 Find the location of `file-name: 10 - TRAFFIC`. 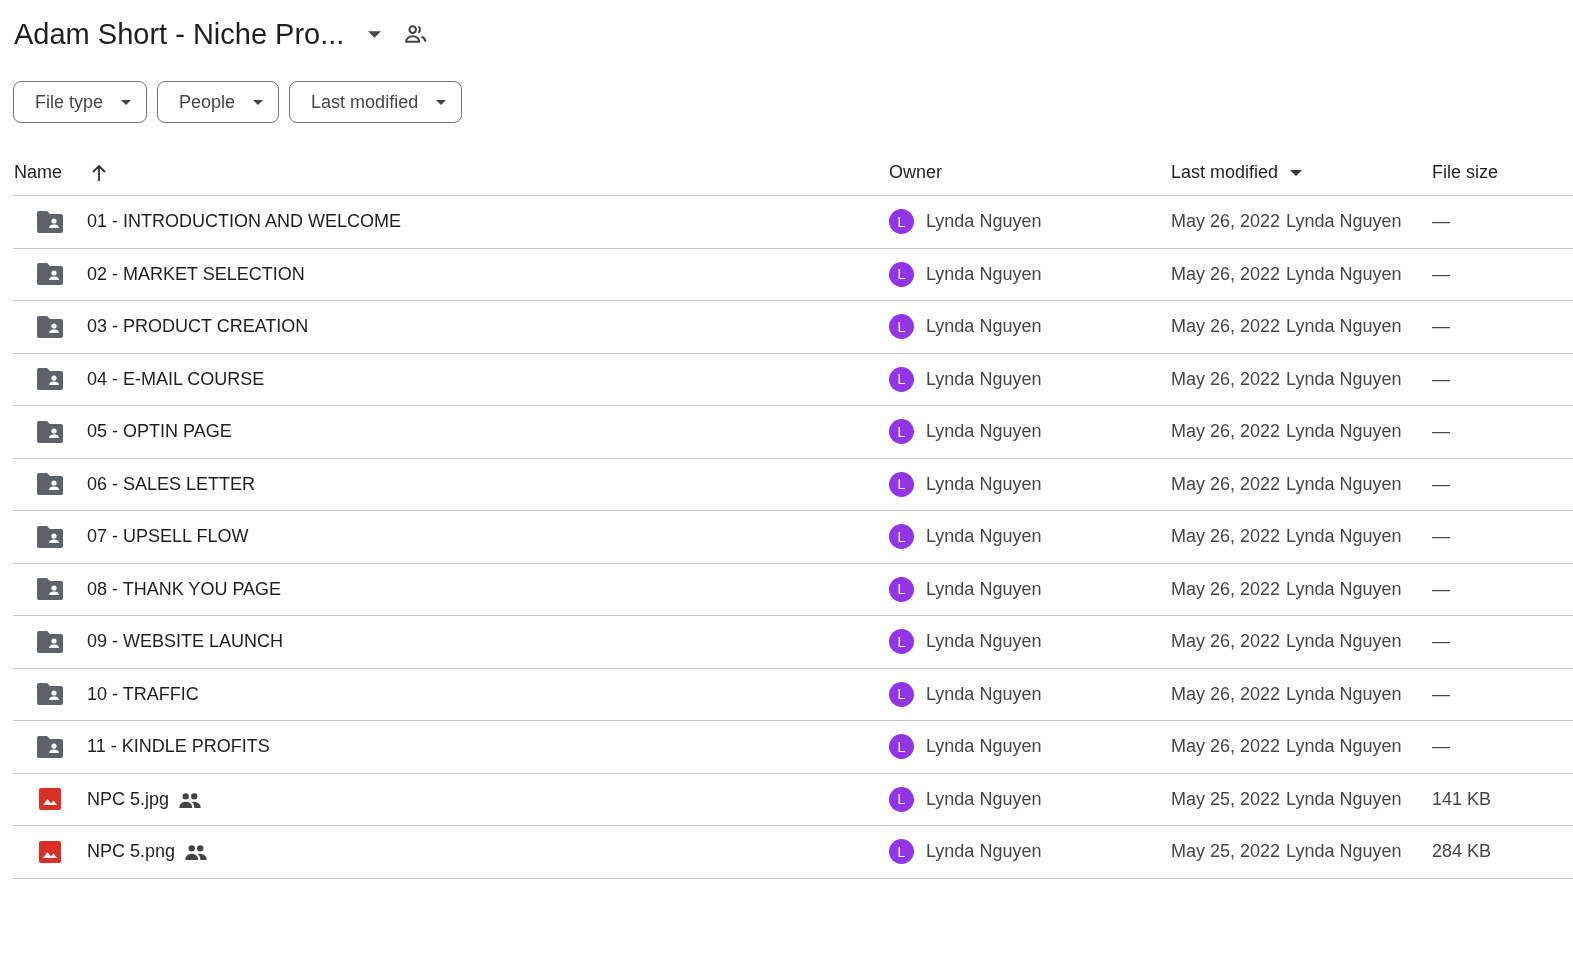

file-name: 10 - TRAFFIC is located at coordinates (143, 694).